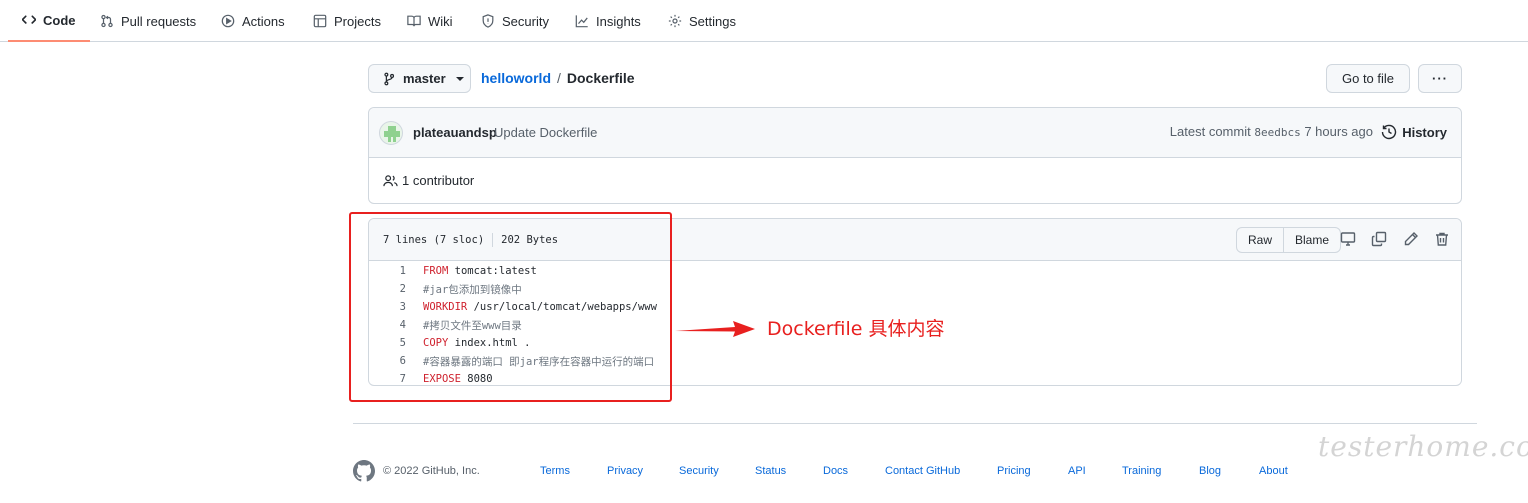 Image resolution: width=1528 pixels, height=503 pixels. I want to click on trash-icon, so click(1442, 239).